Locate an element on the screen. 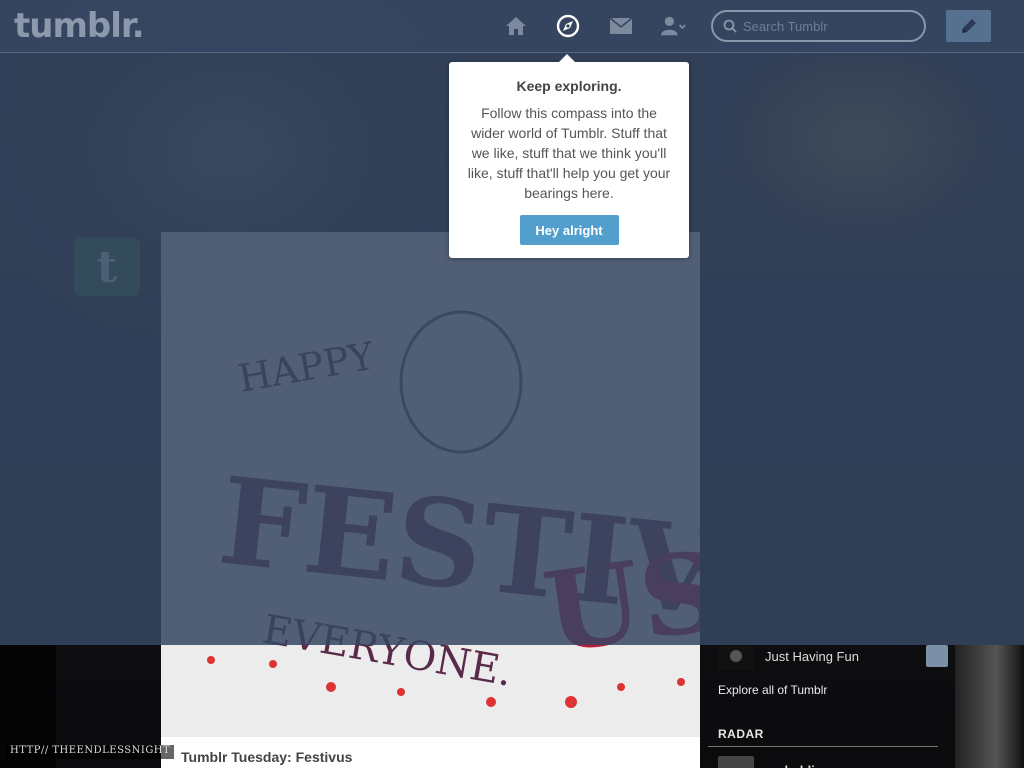 The width and height of the screenshot is (1024, 768). radar-divider is located at coordinates (823, 746).